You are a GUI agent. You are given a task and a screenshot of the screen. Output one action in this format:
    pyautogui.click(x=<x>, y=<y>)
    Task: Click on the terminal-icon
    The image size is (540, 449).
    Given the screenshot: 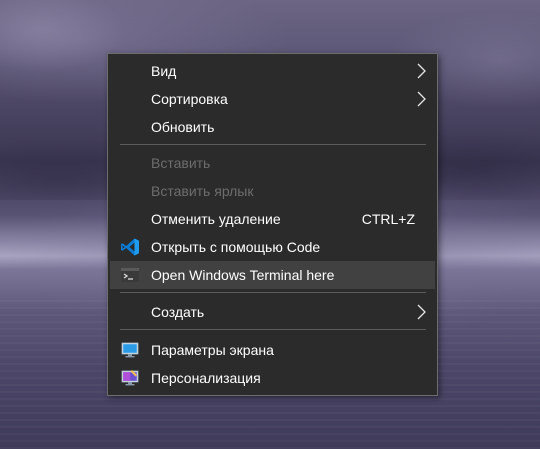 What is the action you would take?
    pyautogui.click(x=130, y=275)
    